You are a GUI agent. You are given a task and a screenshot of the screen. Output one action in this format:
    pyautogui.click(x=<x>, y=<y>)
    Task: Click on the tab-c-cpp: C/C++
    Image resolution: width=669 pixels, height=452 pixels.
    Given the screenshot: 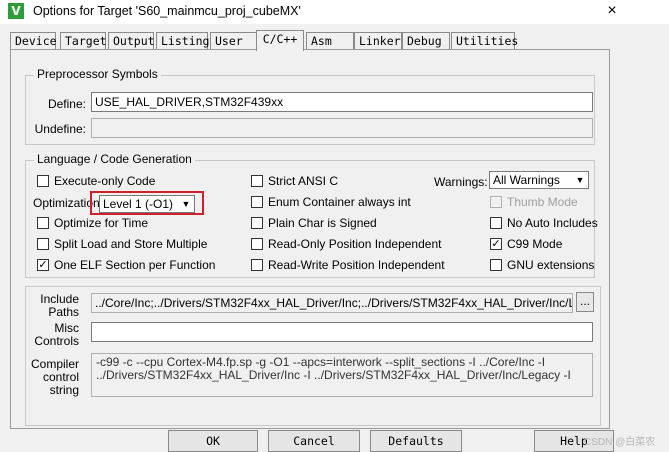 What is the action you would take?
    pyautogui.click(x=280, y=40)
    